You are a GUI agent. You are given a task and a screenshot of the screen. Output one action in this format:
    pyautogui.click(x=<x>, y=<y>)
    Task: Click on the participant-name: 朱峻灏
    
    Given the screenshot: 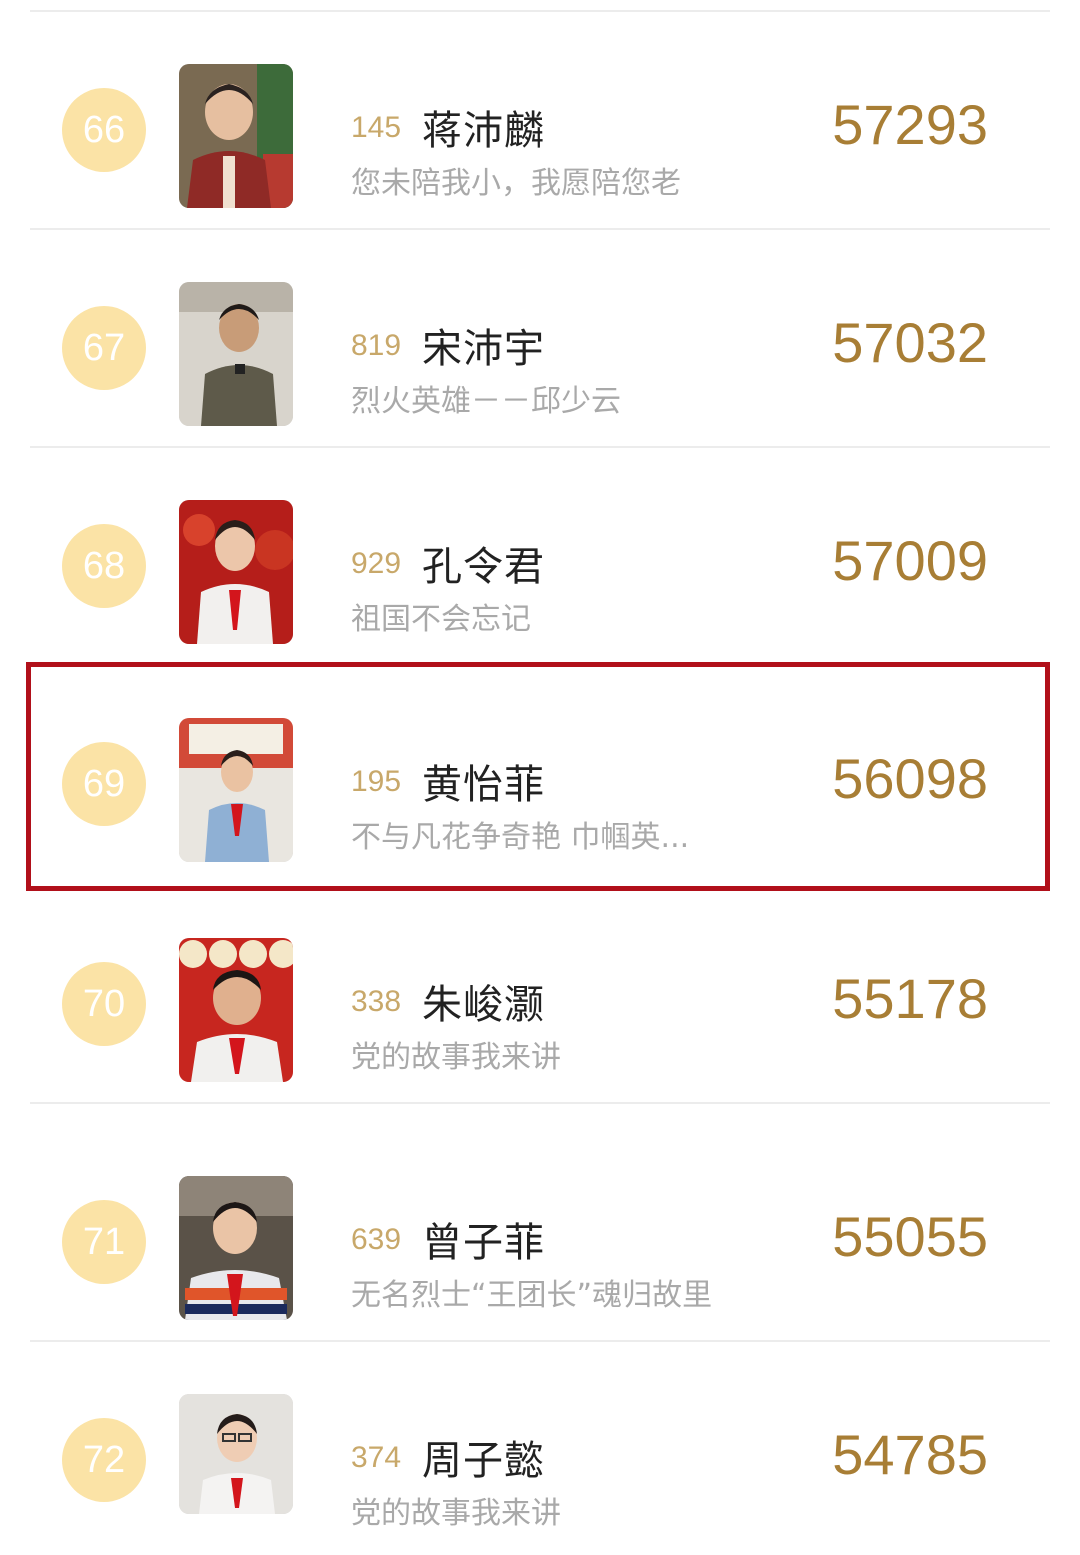 What is the action you would take?
    pyautogui.click(x=483, y=1005)
    